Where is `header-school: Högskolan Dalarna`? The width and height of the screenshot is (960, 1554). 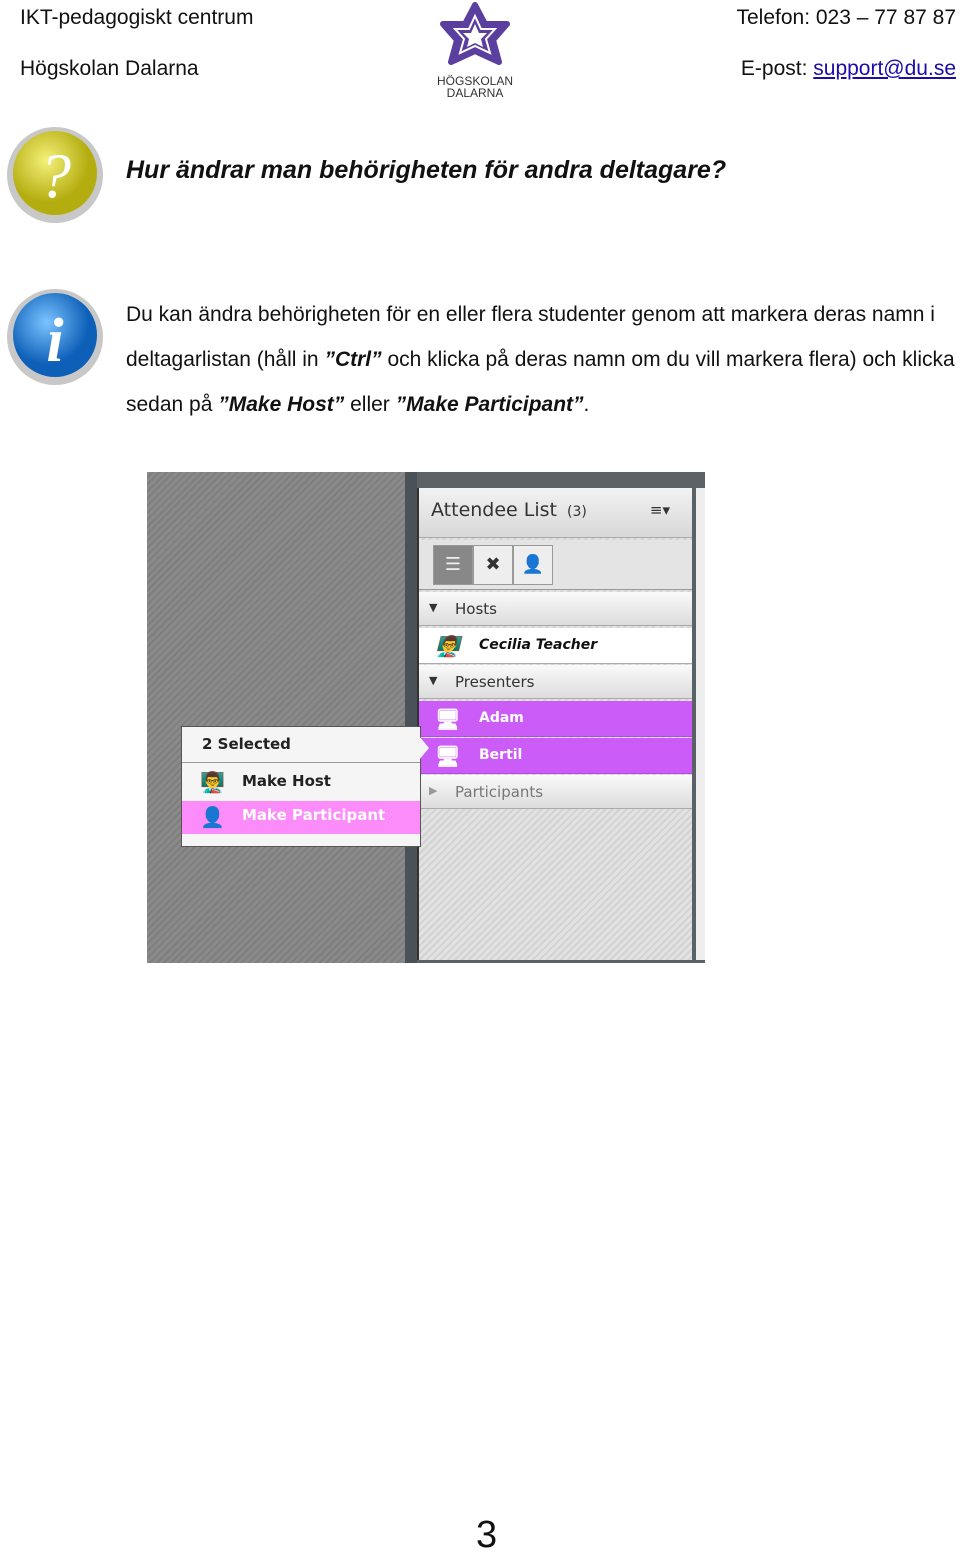 header-school: Högskolan Dalarna is located at coordinates (109, 68).